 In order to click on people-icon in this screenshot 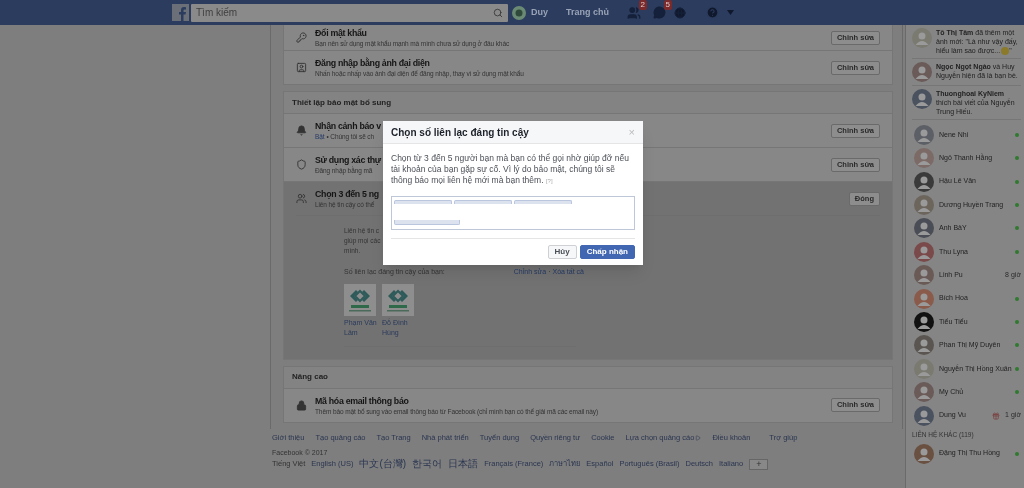, I will do `click(301, 198)`.